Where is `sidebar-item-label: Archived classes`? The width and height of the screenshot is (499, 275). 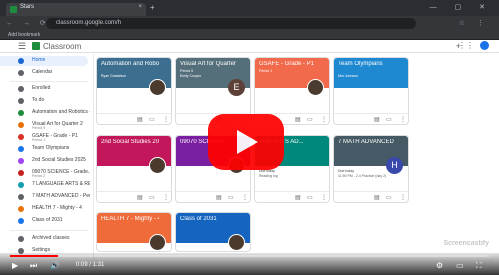 sidebar-item-label: Archived classes is located at coordinates (51, 238).